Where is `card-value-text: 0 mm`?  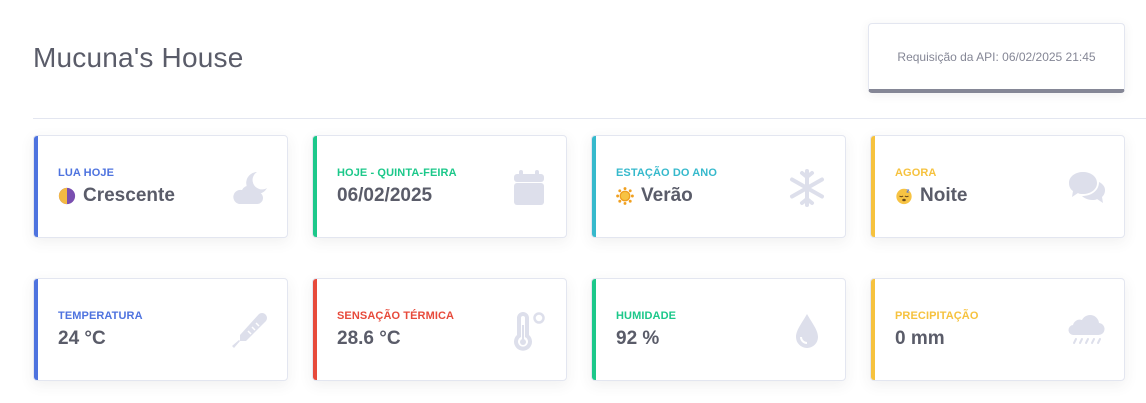
card-value-text: 0 mm is located at coordinates (920, 338).